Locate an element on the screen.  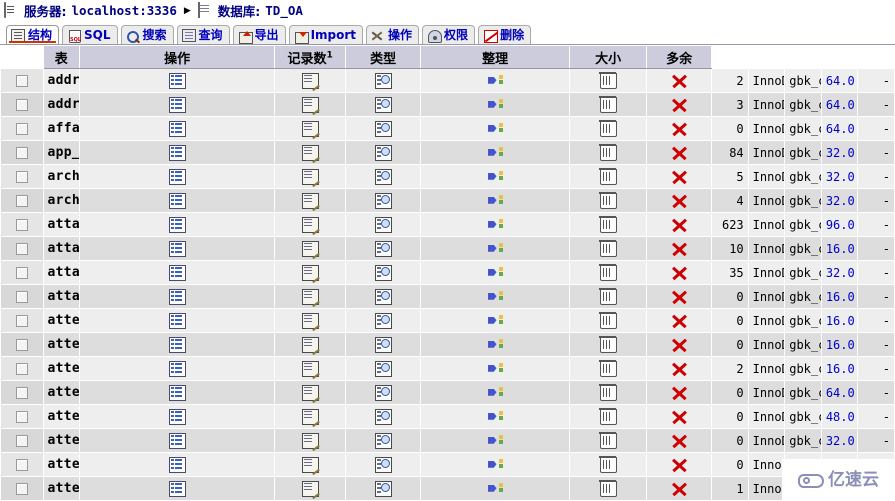
col-header-records: 记录数1 is located at coordinates (310, 57).